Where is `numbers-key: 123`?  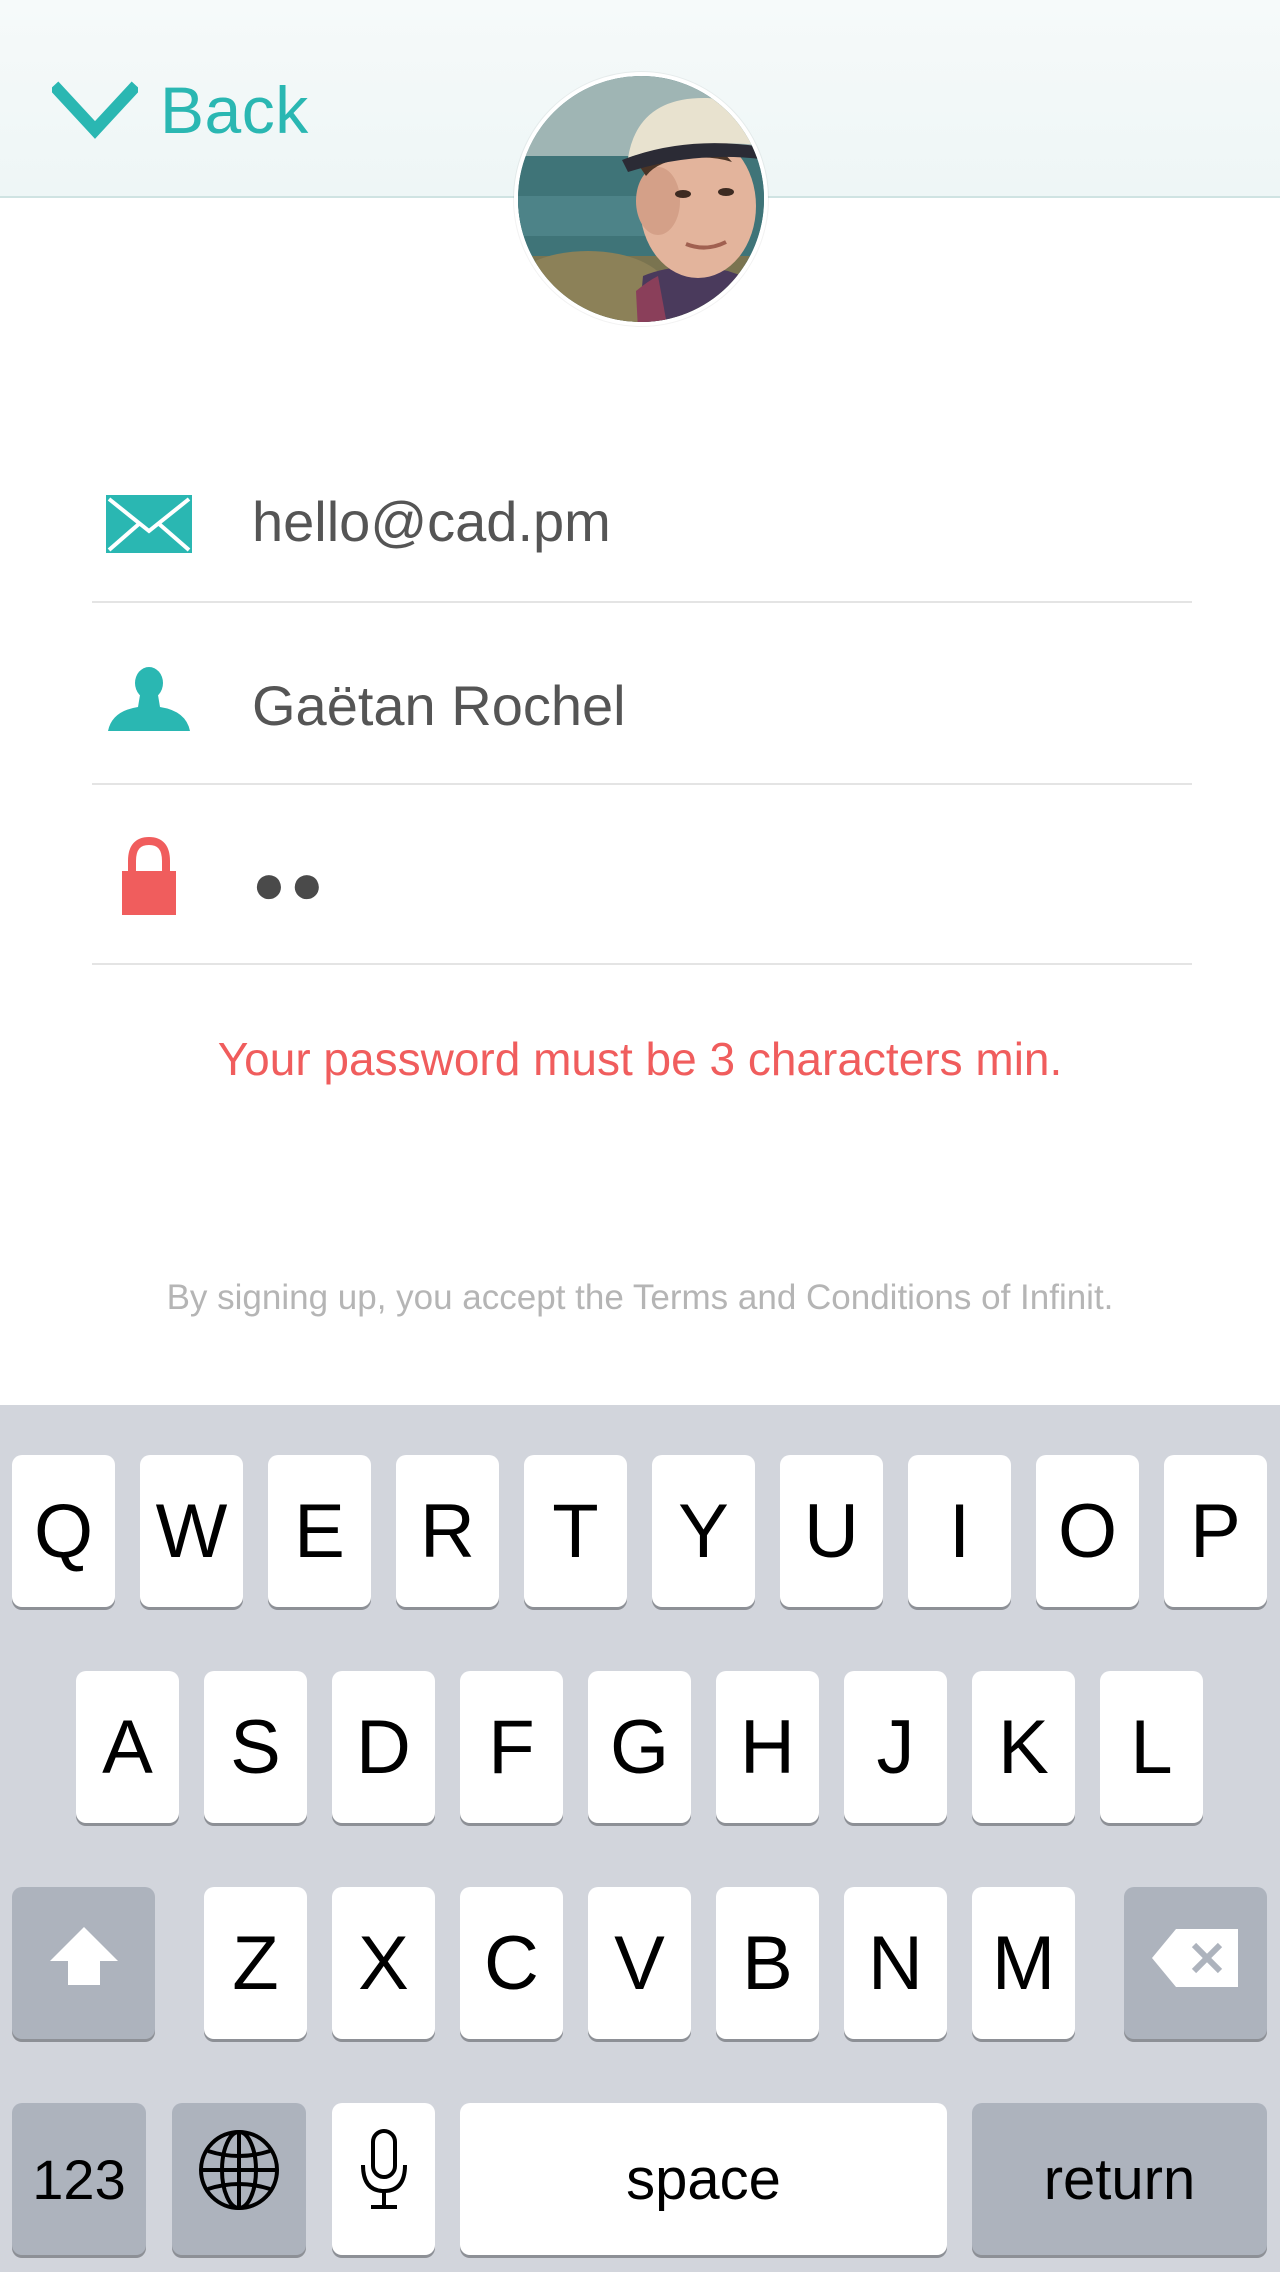 numbers-key: 123 is located at coordinates (79, 2179).